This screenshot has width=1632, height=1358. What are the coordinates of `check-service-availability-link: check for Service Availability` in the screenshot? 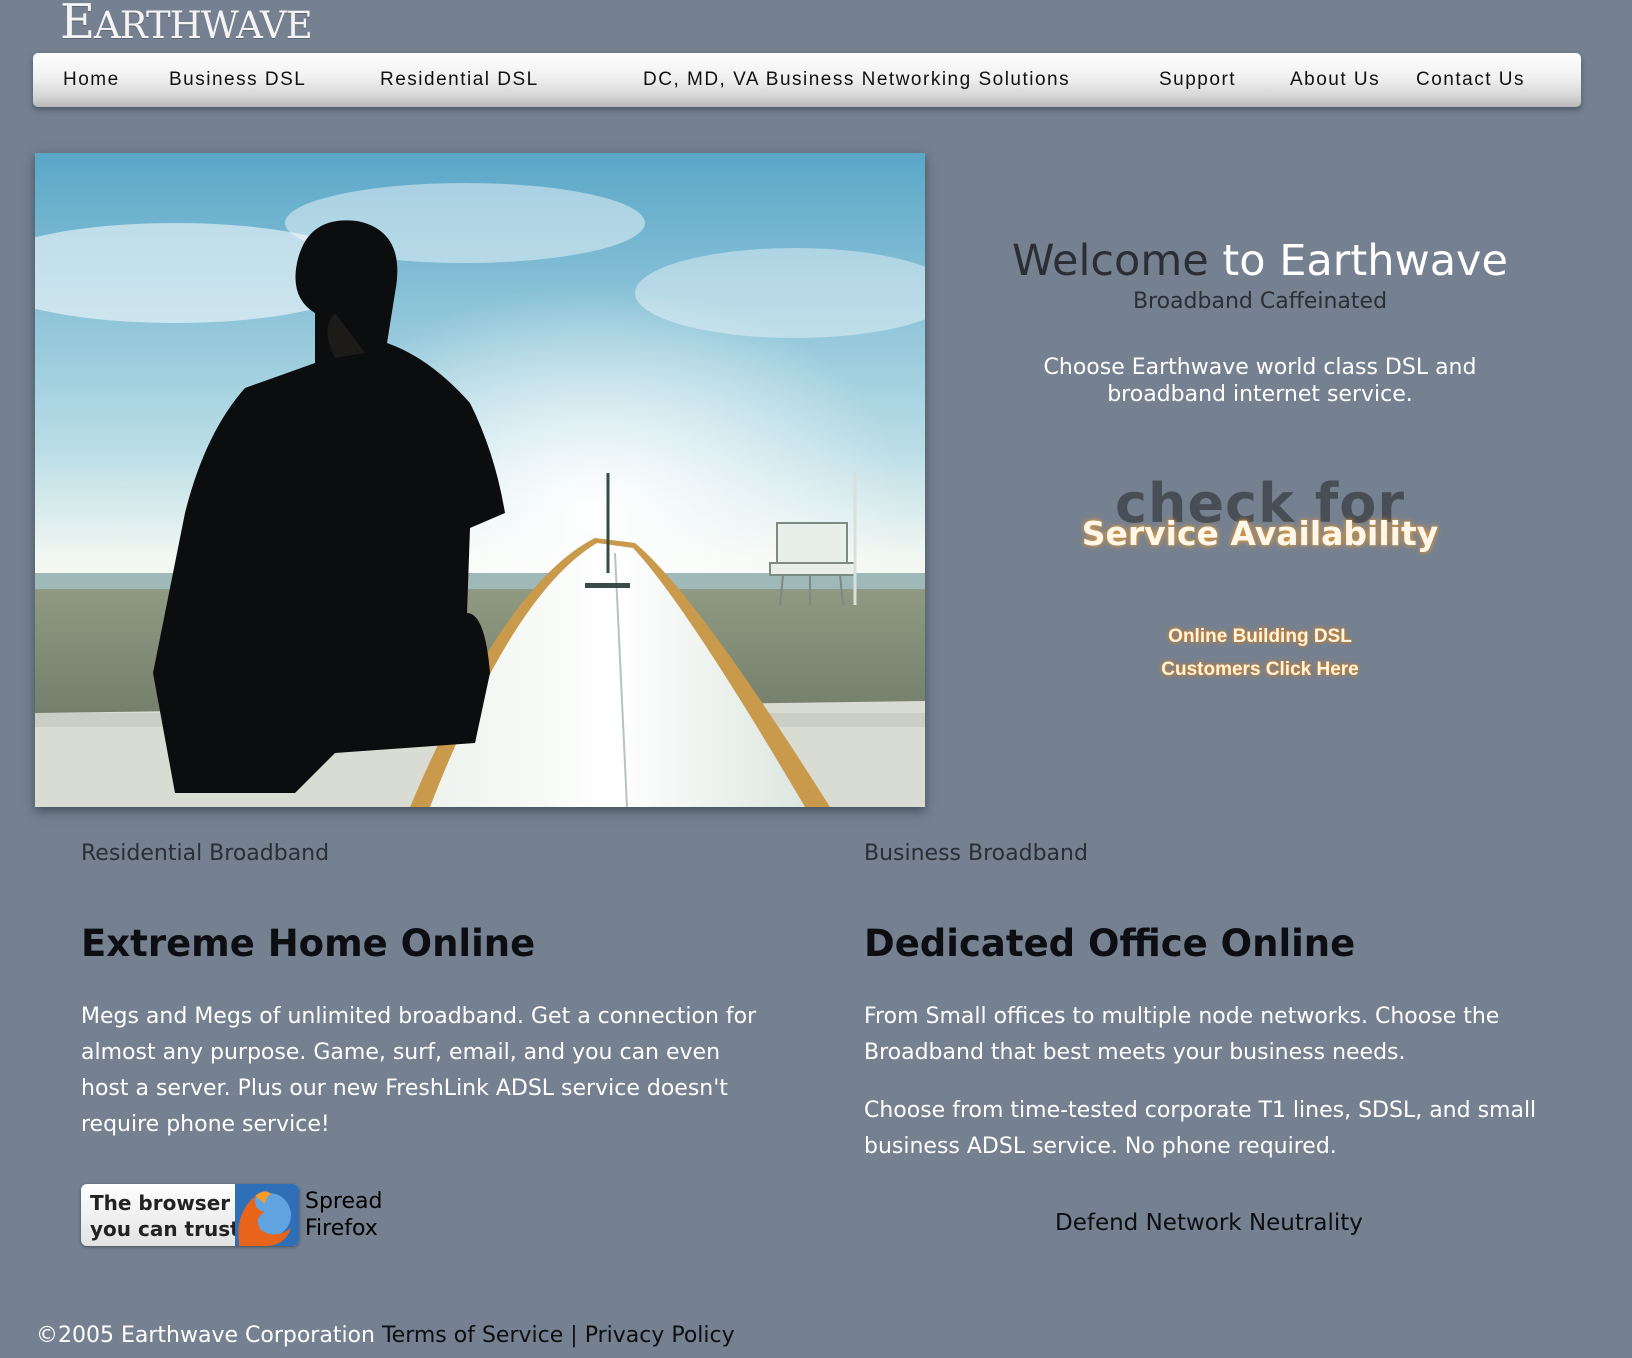 It's located at (1260, 517).